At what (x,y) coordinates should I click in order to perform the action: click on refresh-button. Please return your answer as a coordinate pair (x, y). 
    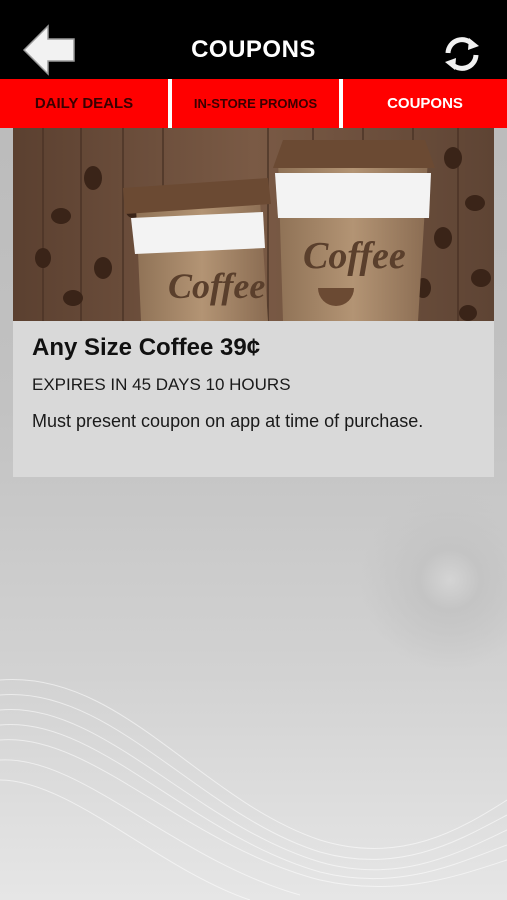
    Looking at the image, I should click on (462, 54).